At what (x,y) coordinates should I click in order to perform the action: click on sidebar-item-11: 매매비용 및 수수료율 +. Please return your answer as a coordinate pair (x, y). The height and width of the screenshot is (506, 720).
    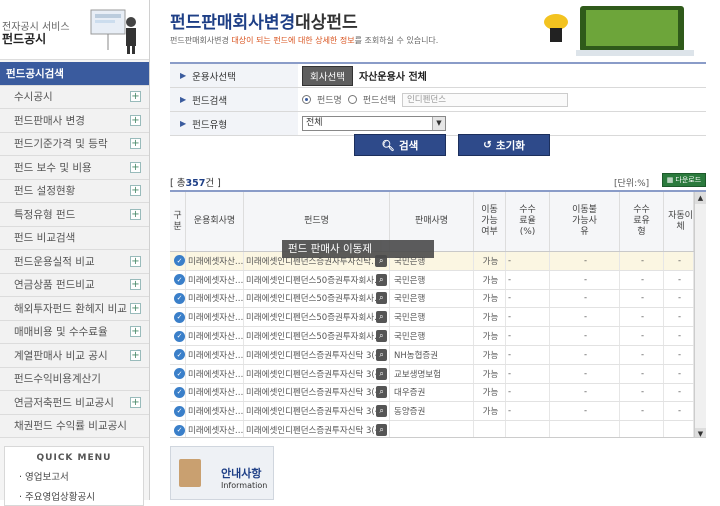
    Looking at the image, I should click on (74, 332).